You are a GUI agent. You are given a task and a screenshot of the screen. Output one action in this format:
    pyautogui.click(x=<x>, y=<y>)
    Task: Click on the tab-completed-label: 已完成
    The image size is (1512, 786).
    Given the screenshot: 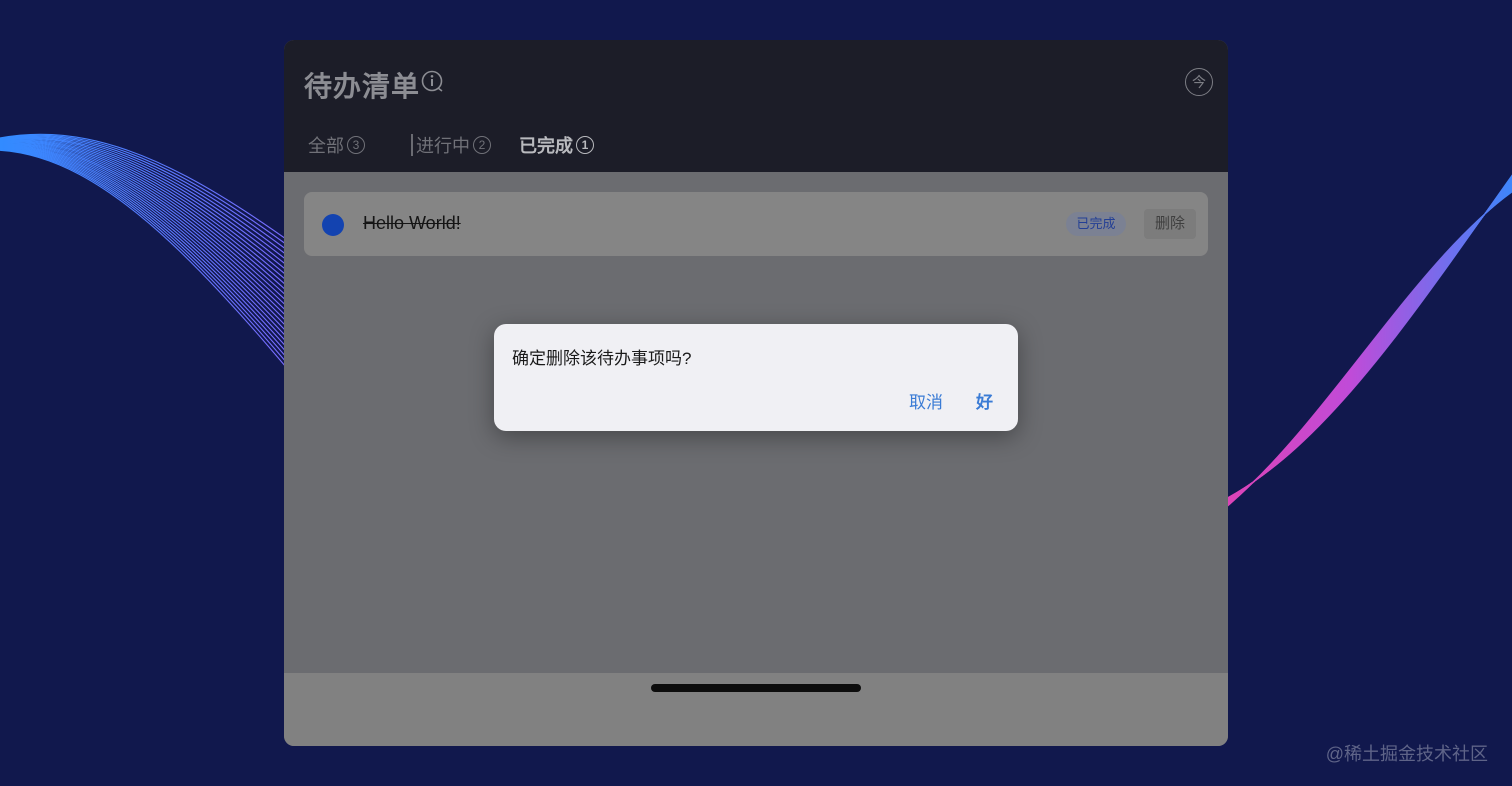 What is the action you would take?
    pyautogui.click(x=546, y=146)
    